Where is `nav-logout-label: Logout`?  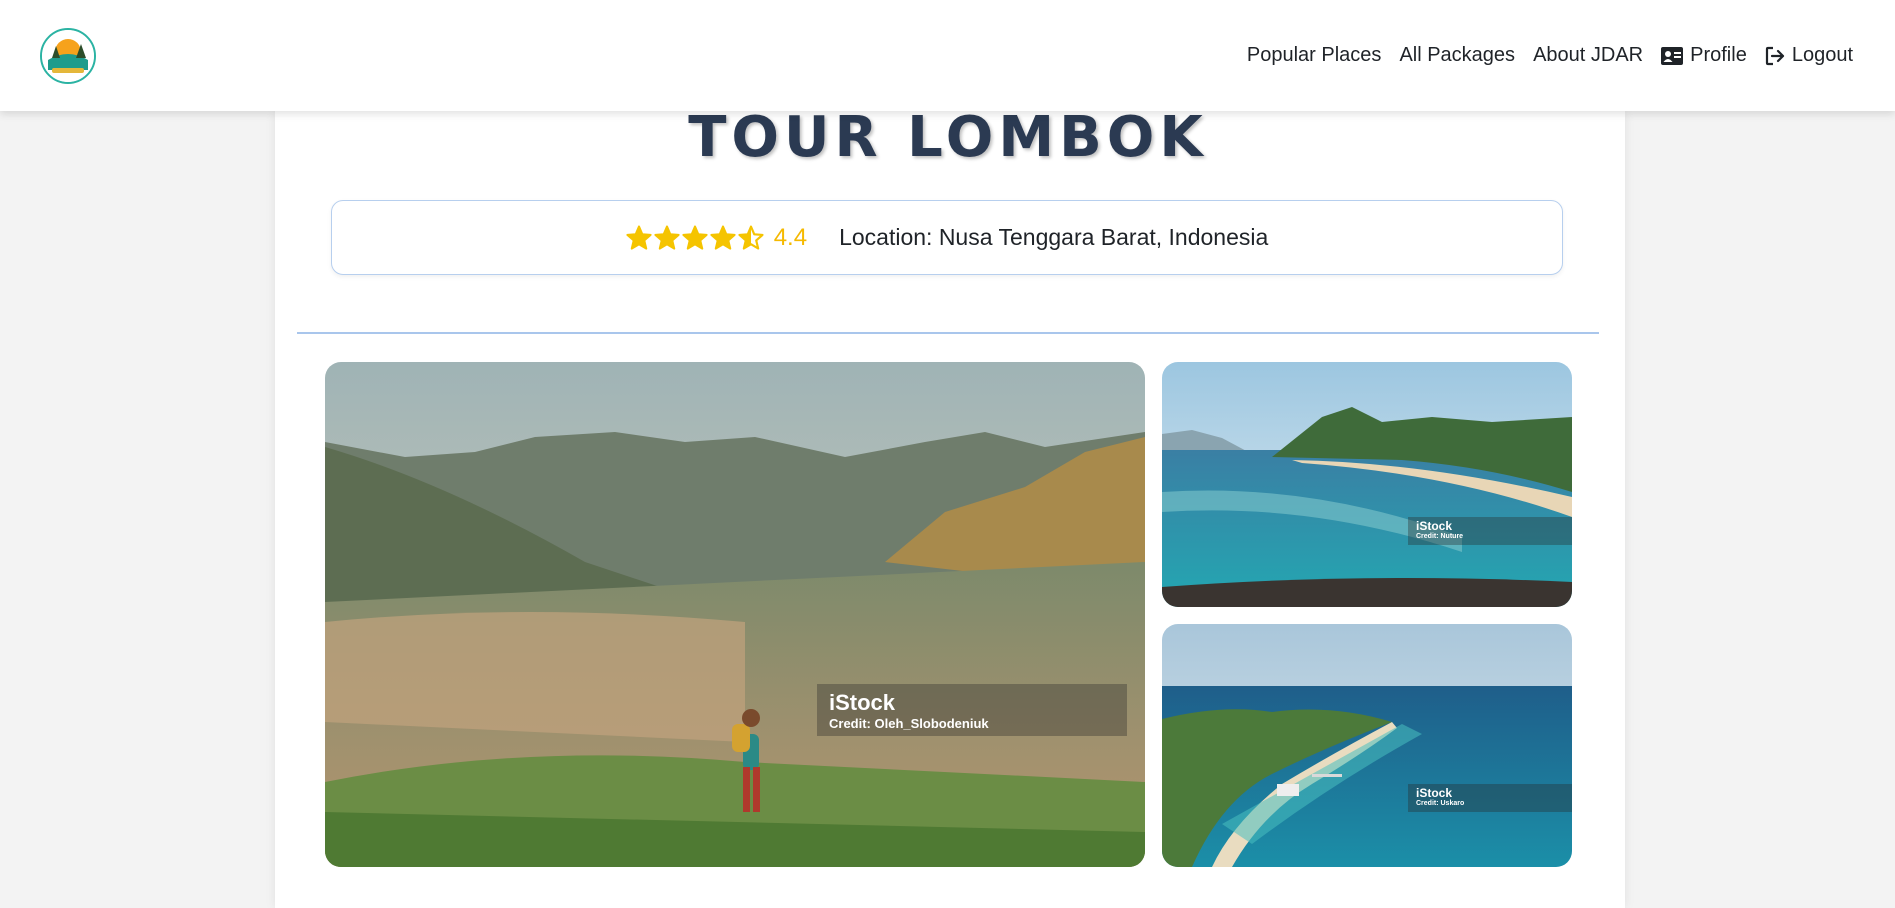
nav-logout-label: Logout is located at coordinates (1822, 55).